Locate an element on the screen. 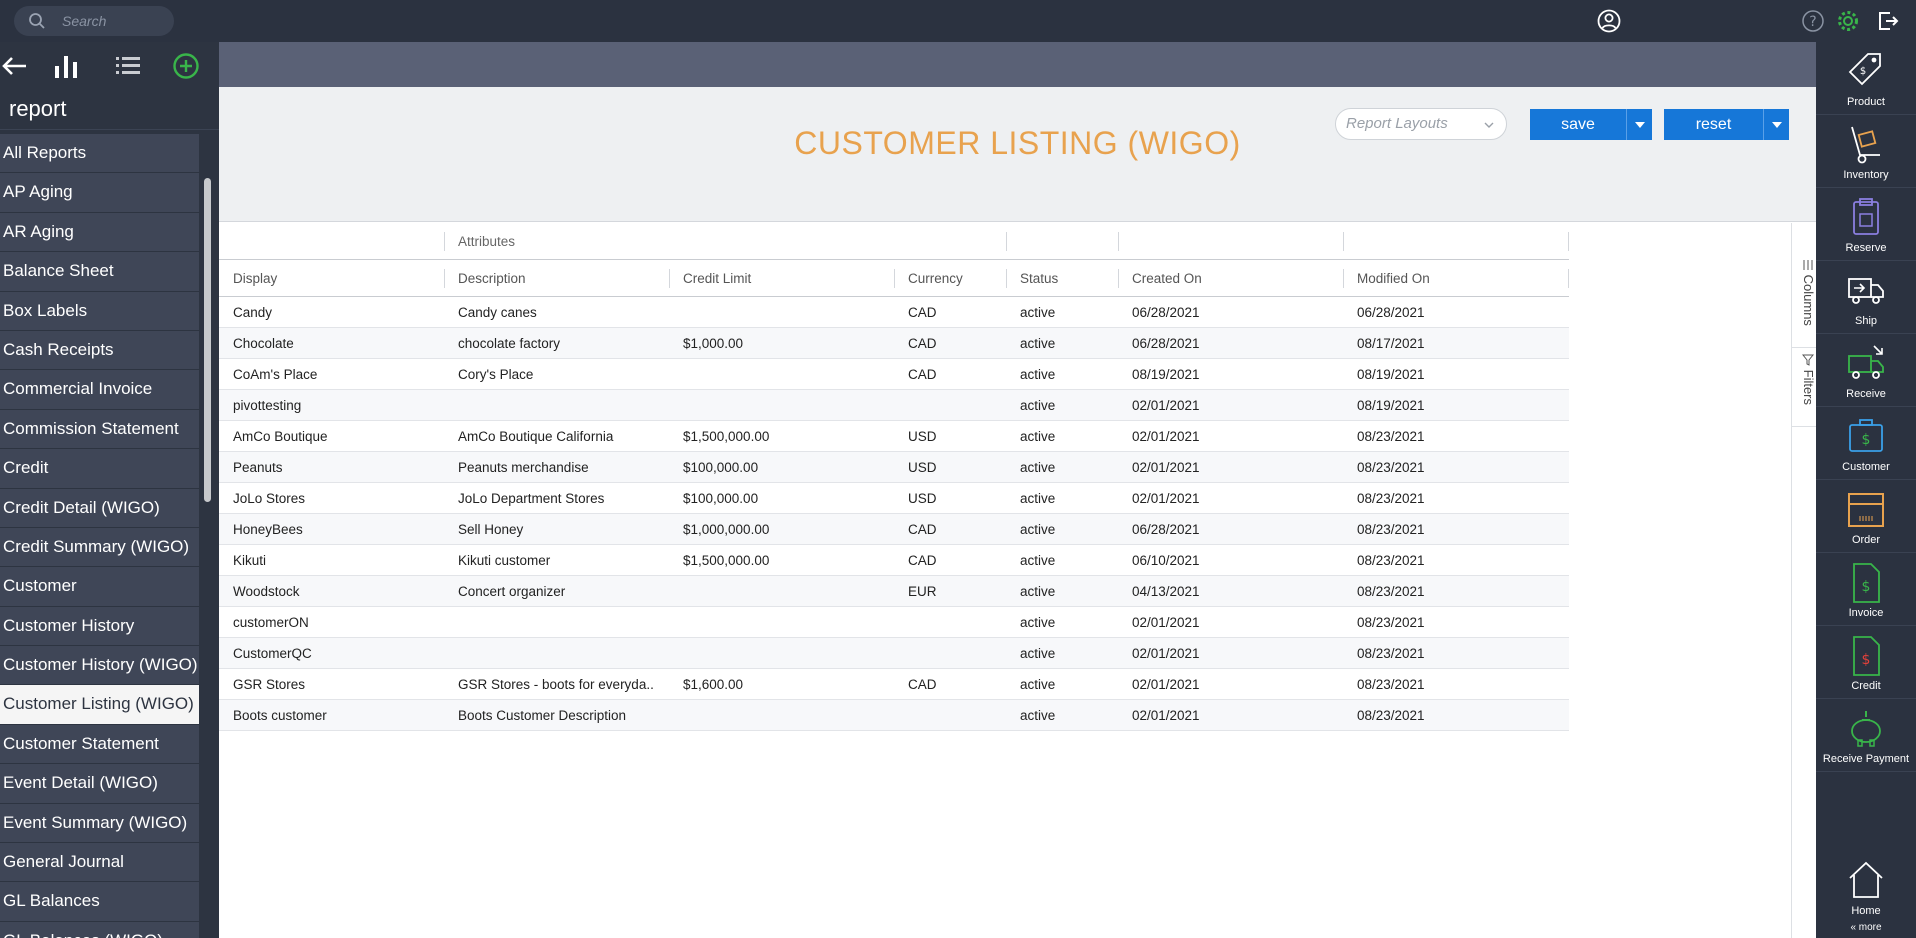 This screenshot has width=1916, height=938. filters-tab: Filters is located at coordinates (1804, 387).